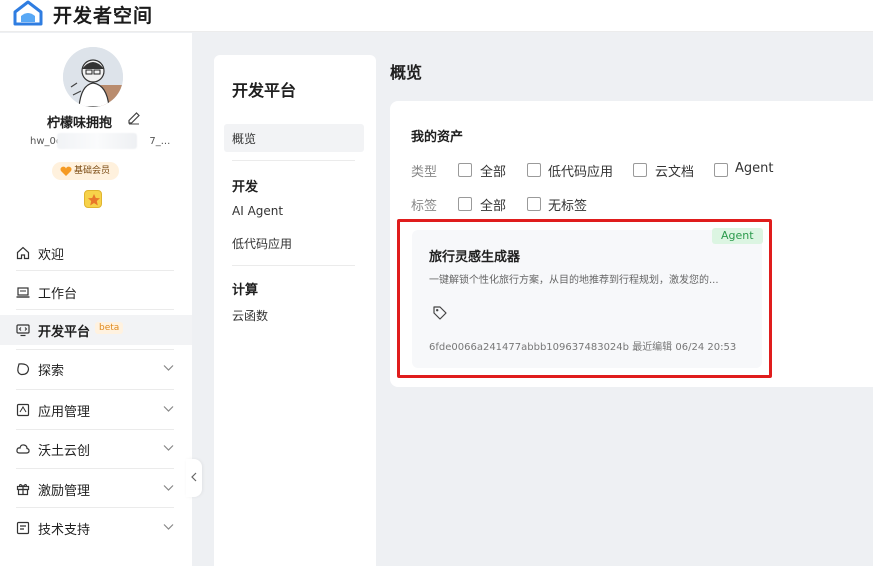 The height and width of the screenshot is (566, 873). What do you see at coordinates (64, 412) in the screenshot?
I see `sidebar-item-label: 应用管理` at bounding box center [64, 412].